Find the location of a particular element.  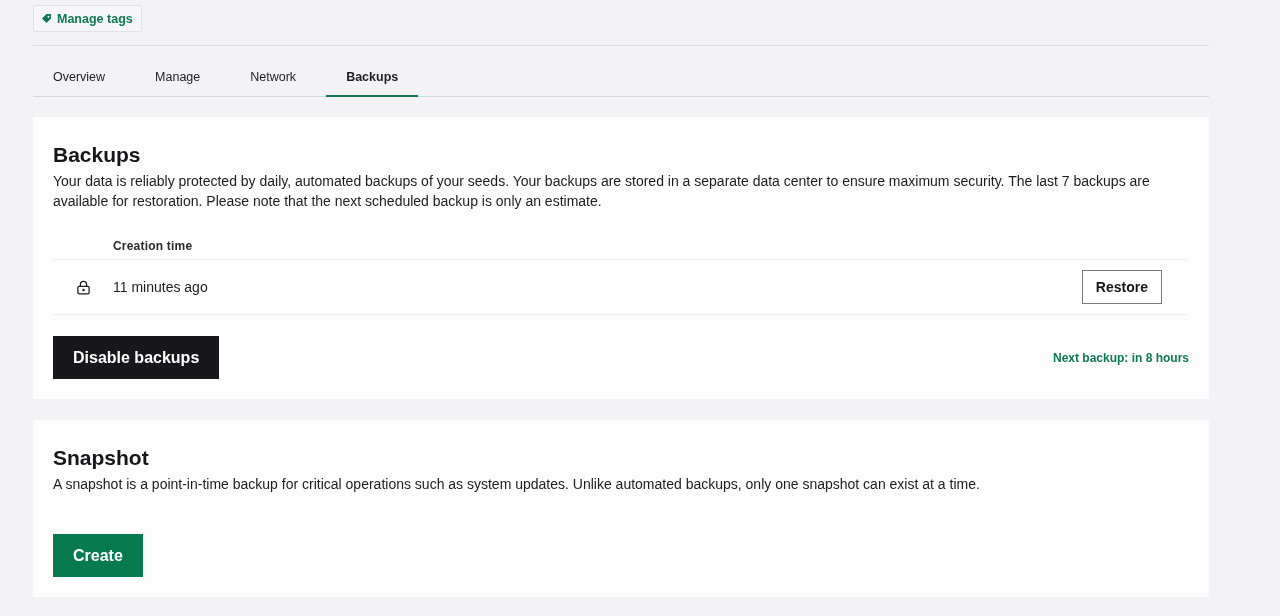

section-description: Your data is reliably protected by daily, automated backups of your seeds. Your backups are stored in a separate data center to ensure maximum security. The last 7 backups are available for restoration. Please note that the next scheduled backup is only an estimate. is located at coordinates (602, 191).